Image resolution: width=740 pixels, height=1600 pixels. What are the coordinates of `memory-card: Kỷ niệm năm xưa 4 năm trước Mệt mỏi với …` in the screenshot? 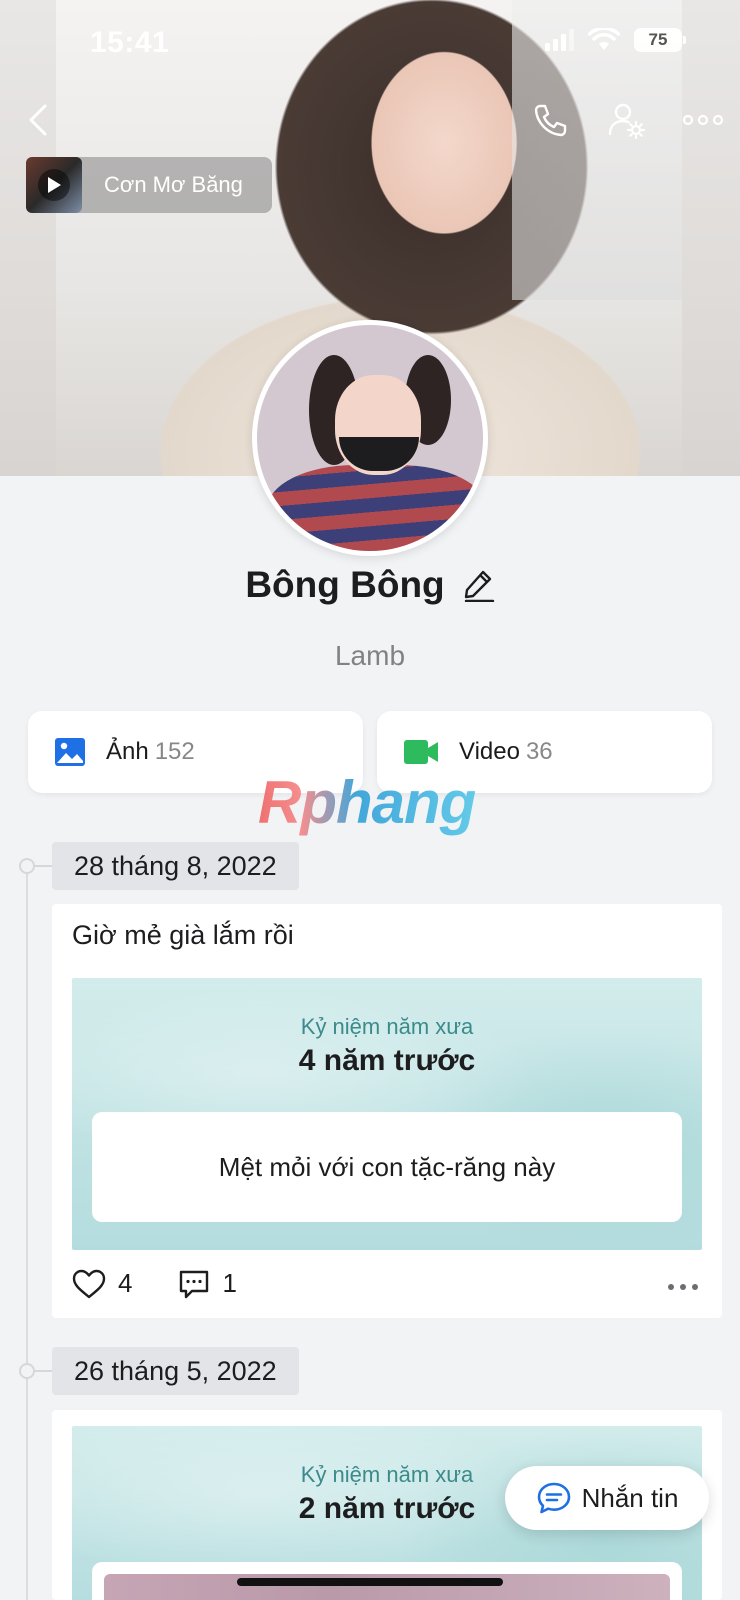 It's located at (387, 1114).